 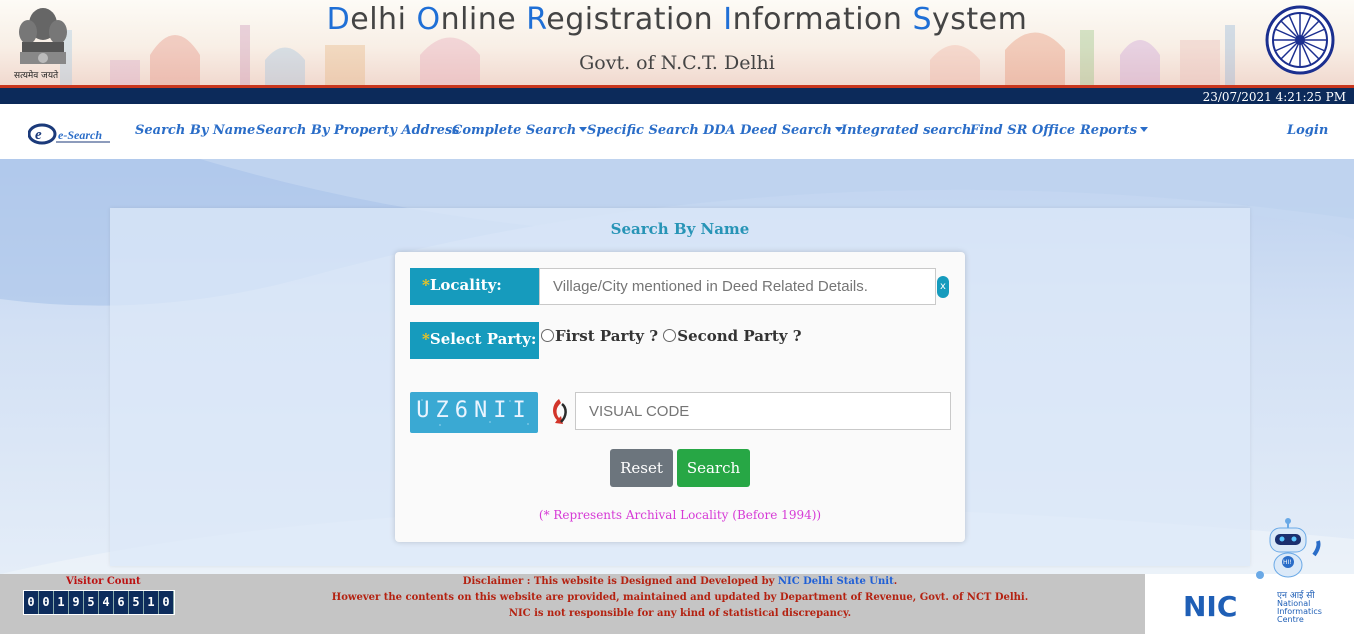 What do you see at coordinates (680, 229) in the screenshot?
I see `form-title: Search By Name` at bounding box center [680, 229].